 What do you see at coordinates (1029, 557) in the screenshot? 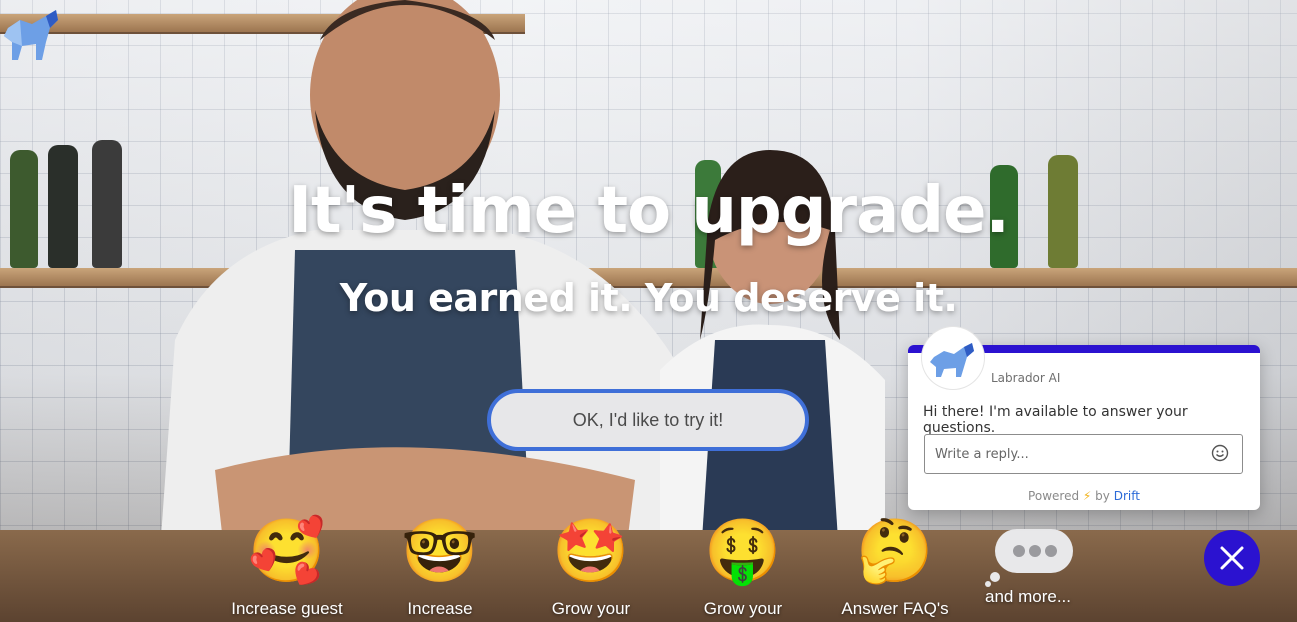
I see `thought-bubble-icon` at bounding box center [1029, 557].